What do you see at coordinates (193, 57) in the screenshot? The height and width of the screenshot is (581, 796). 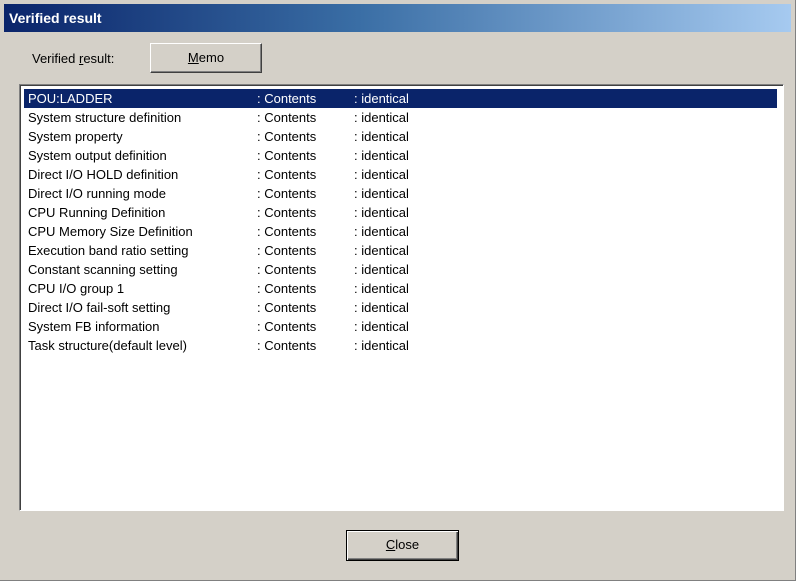 I see `memo-mnemonic: M` at bounding box center [193, 57].